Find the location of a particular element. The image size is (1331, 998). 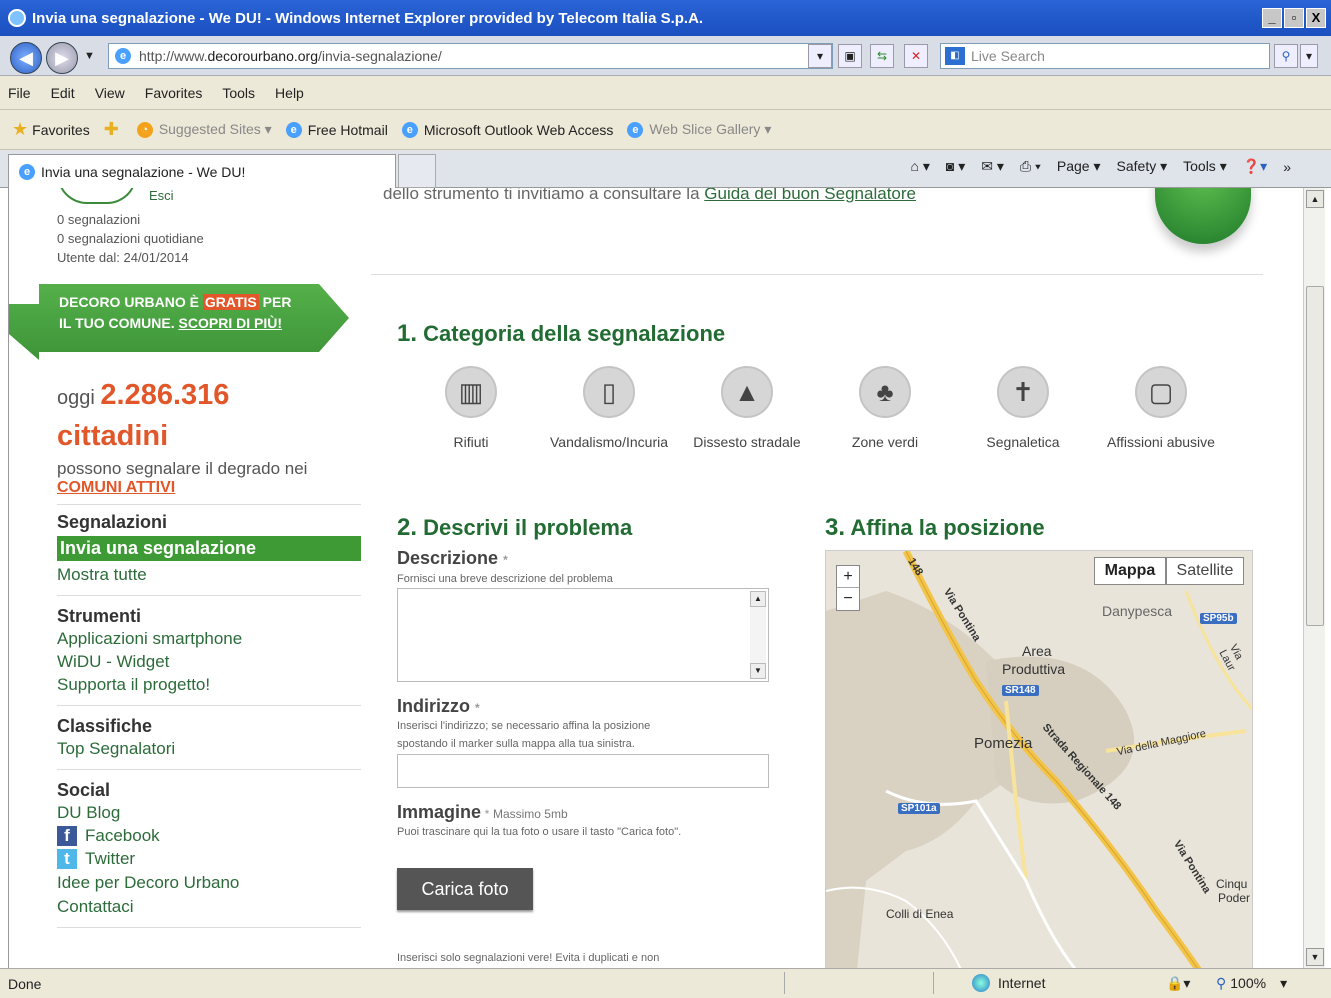

feeds-icon: ◙ ▾ is located at coordinates (955, 166).